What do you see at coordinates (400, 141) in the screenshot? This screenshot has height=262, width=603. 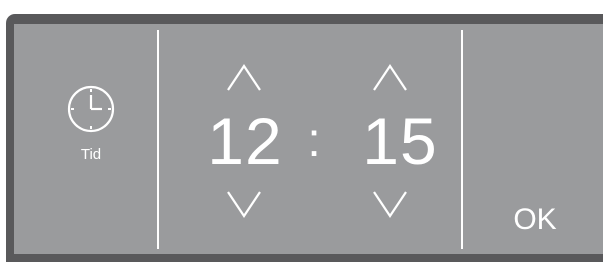 I see `minutes-value: 15` at bounding box center [400, 141].